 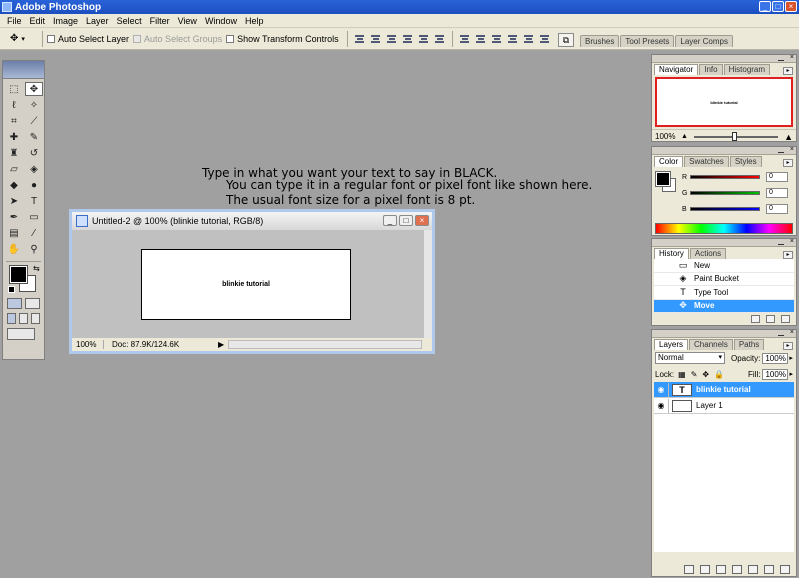 What do you see at coordinates (775, 358) in the screenshot?
I see `opacity-field: 100%` at bounding box center [775, 358].